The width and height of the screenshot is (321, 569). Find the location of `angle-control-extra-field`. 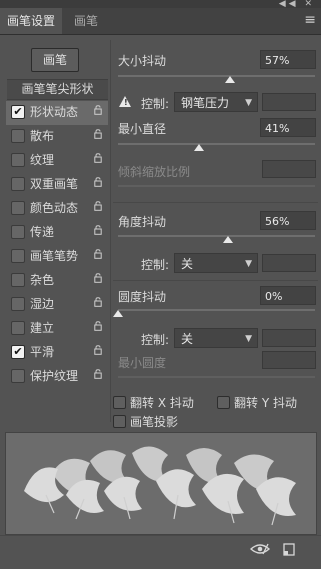

angle-control-extra-field is located at coordinates (289, 263).